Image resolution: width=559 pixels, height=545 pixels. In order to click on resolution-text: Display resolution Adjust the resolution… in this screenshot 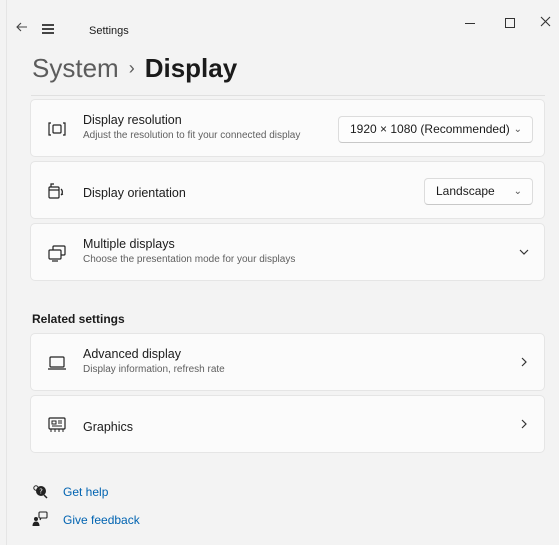, I will do `click(191, 127)`.